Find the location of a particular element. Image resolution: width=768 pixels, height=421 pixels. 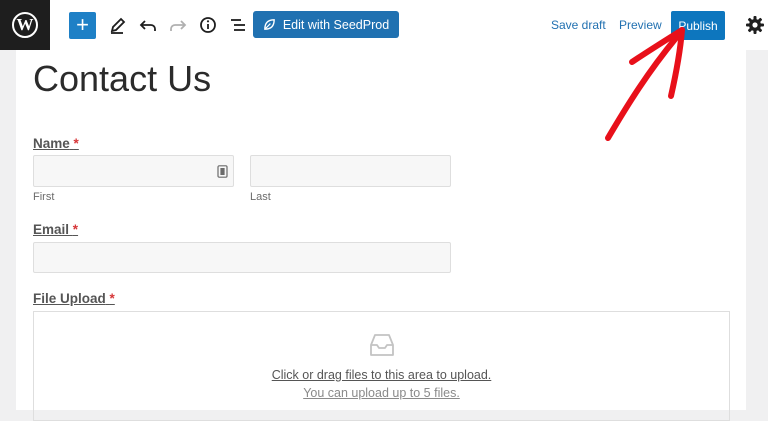

name-label: Name * is located at coordinates (56, 143).